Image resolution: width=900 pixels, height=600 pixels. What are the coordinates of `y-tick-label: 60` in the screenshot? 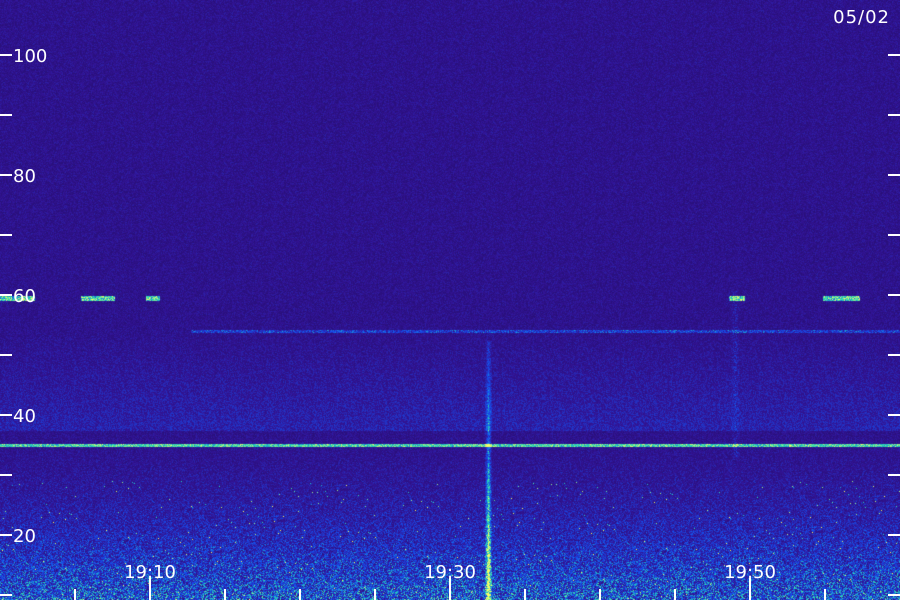 It's located at (24, 296).